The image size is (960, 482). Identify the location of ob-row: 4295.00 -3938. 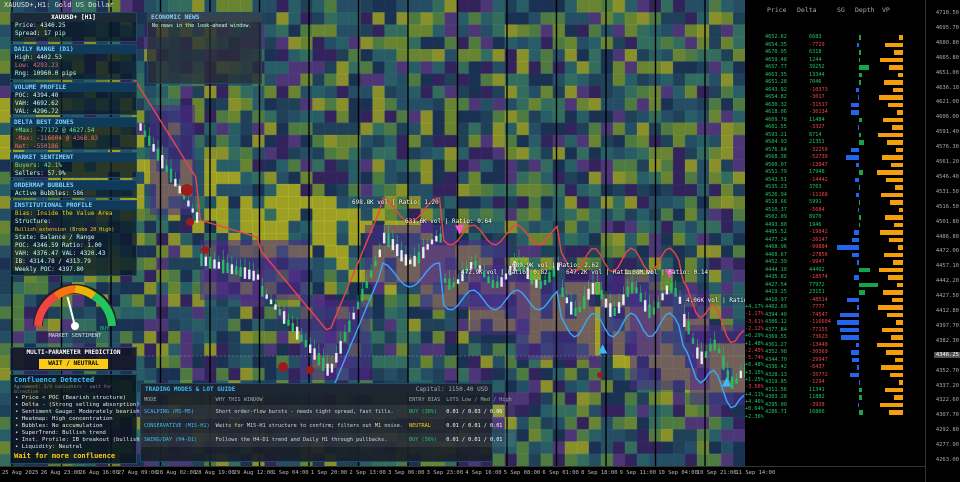
(835, 405).